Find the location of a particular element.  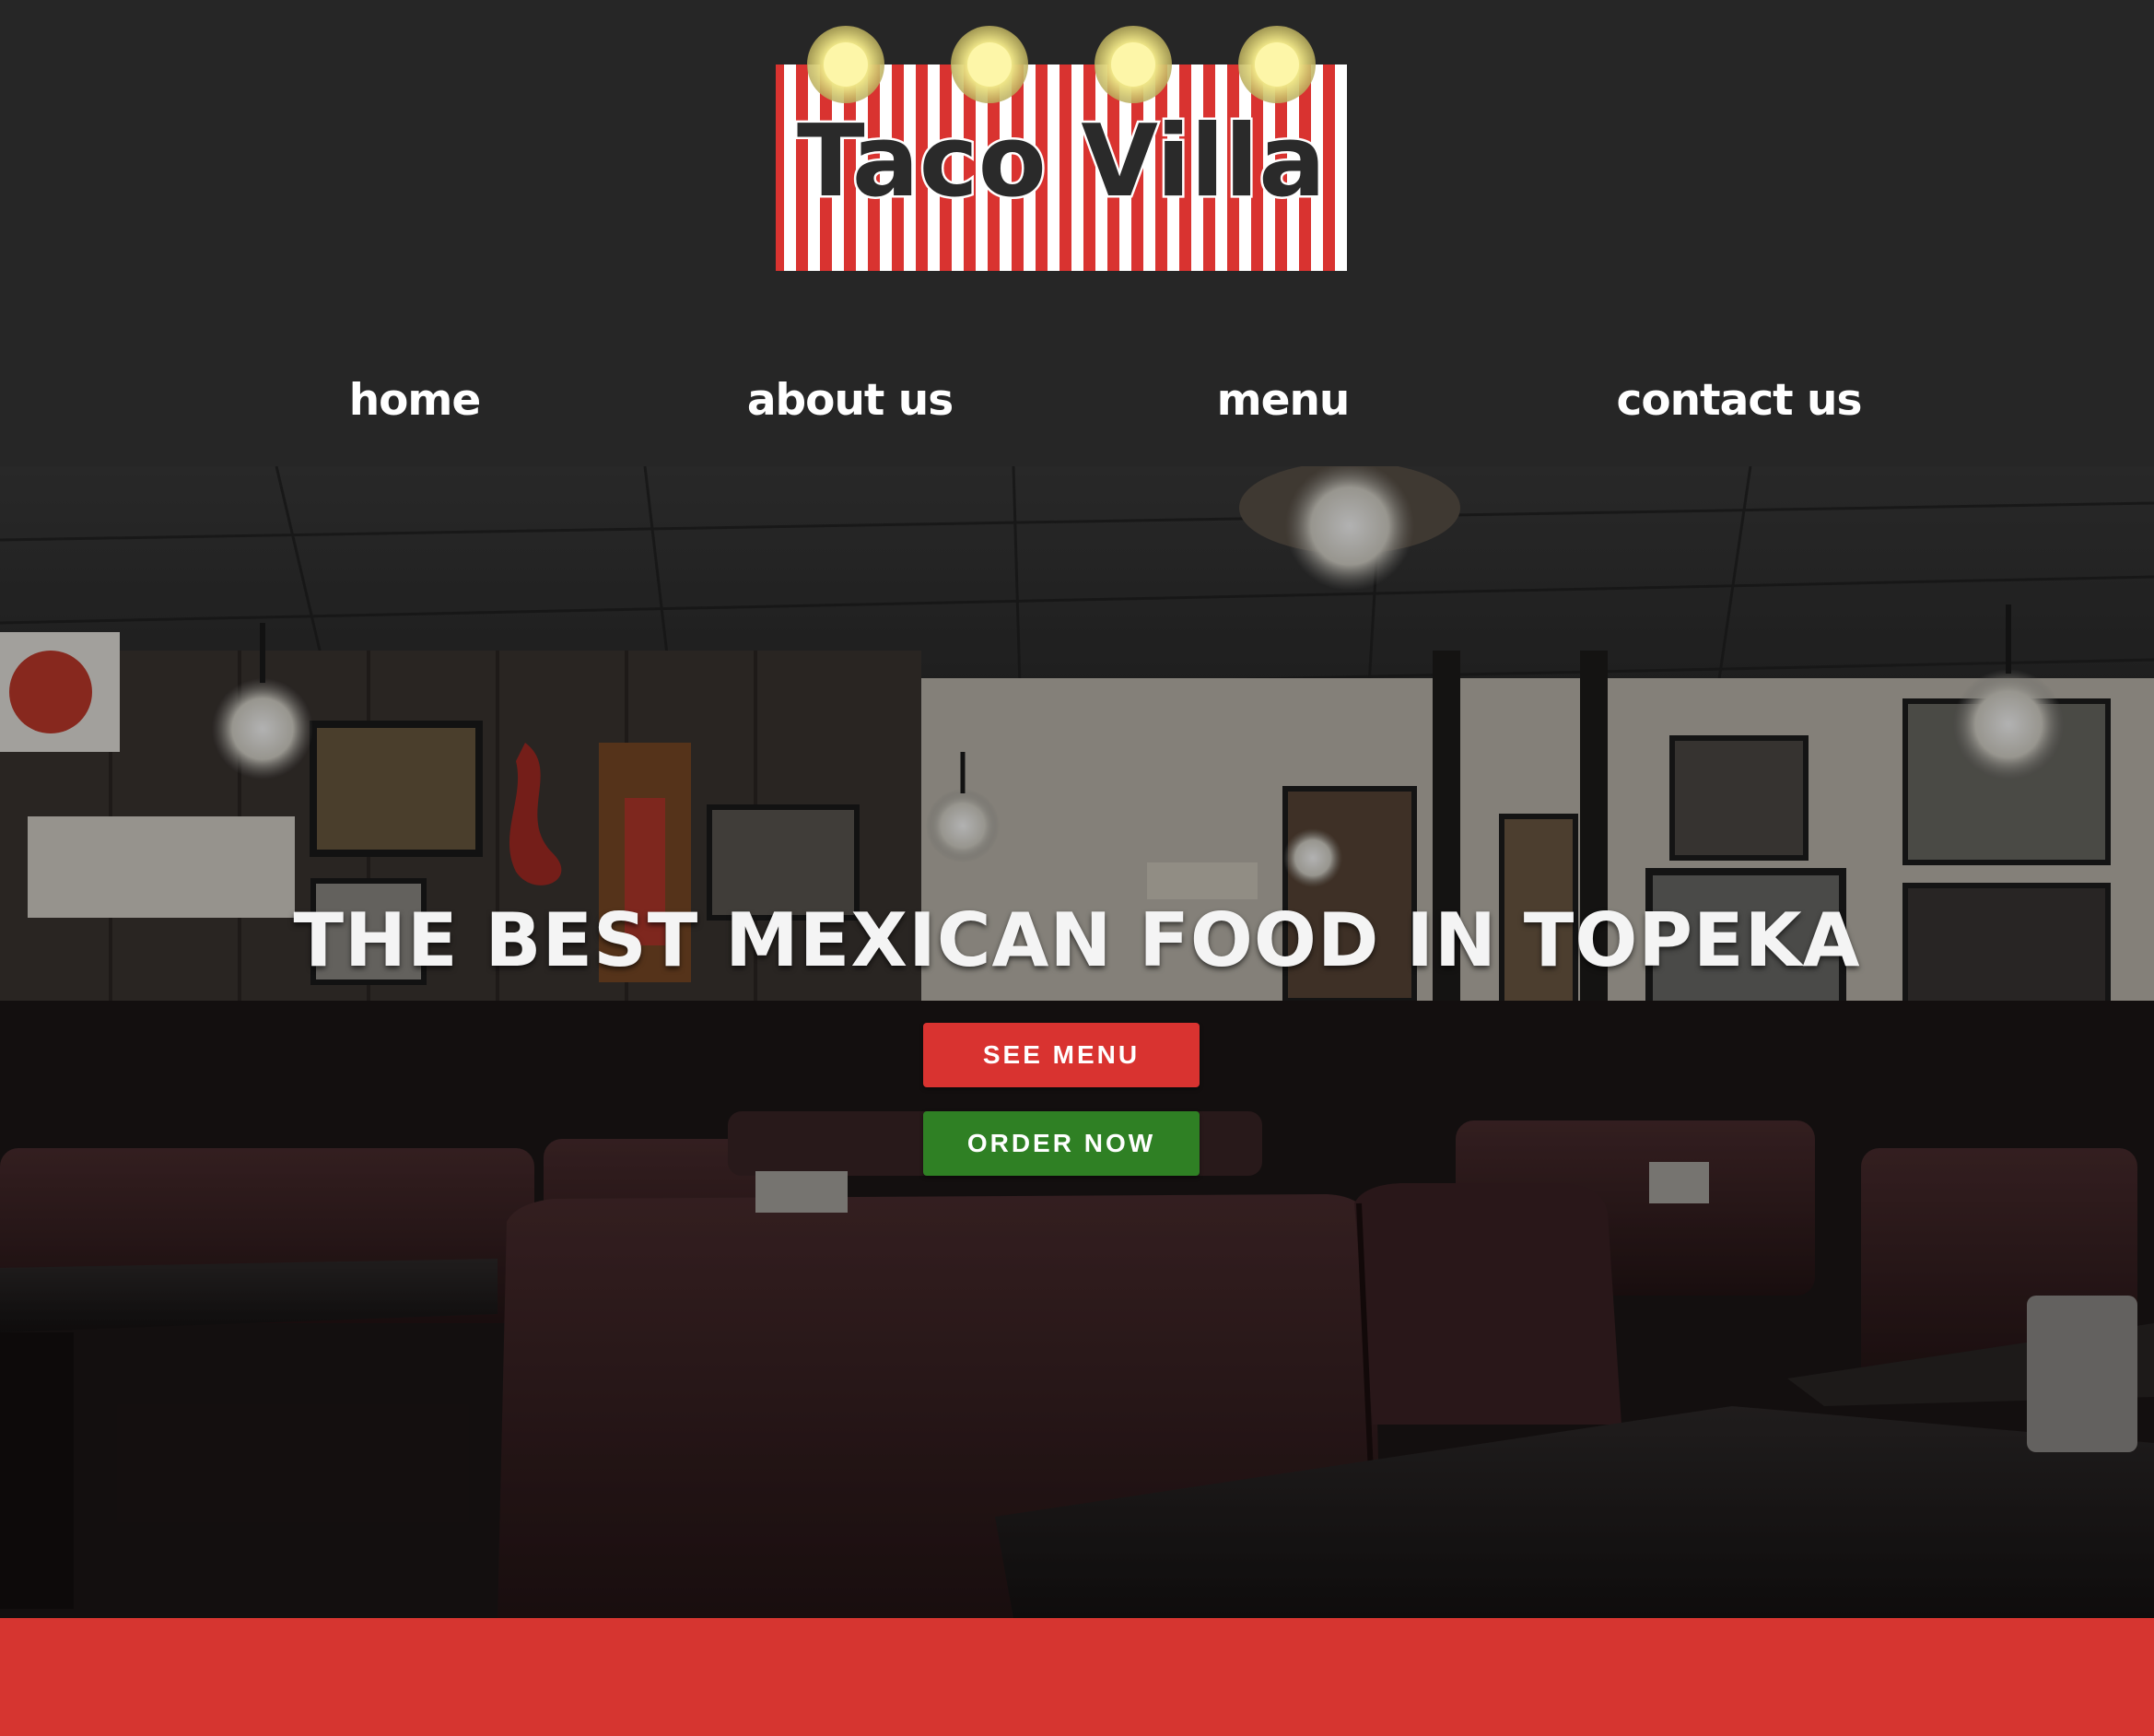

taco-villa-logo: Taco Villa is located at coordinates (1061, 147).